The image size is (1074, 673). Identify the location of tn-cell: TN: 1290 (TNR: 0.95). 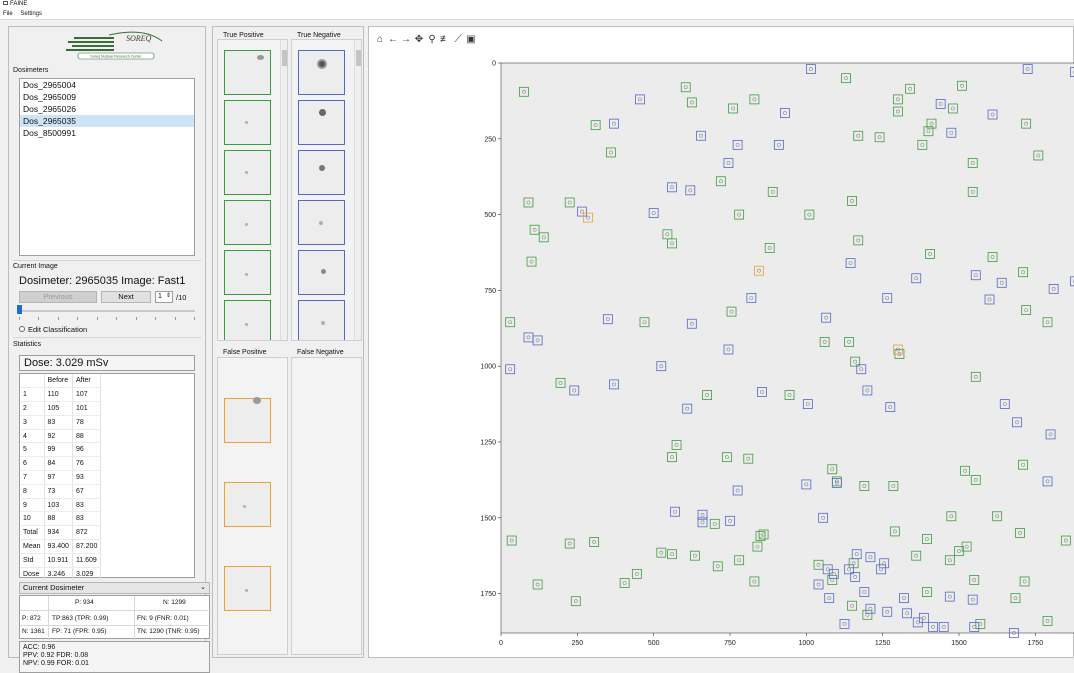
(168, 631).